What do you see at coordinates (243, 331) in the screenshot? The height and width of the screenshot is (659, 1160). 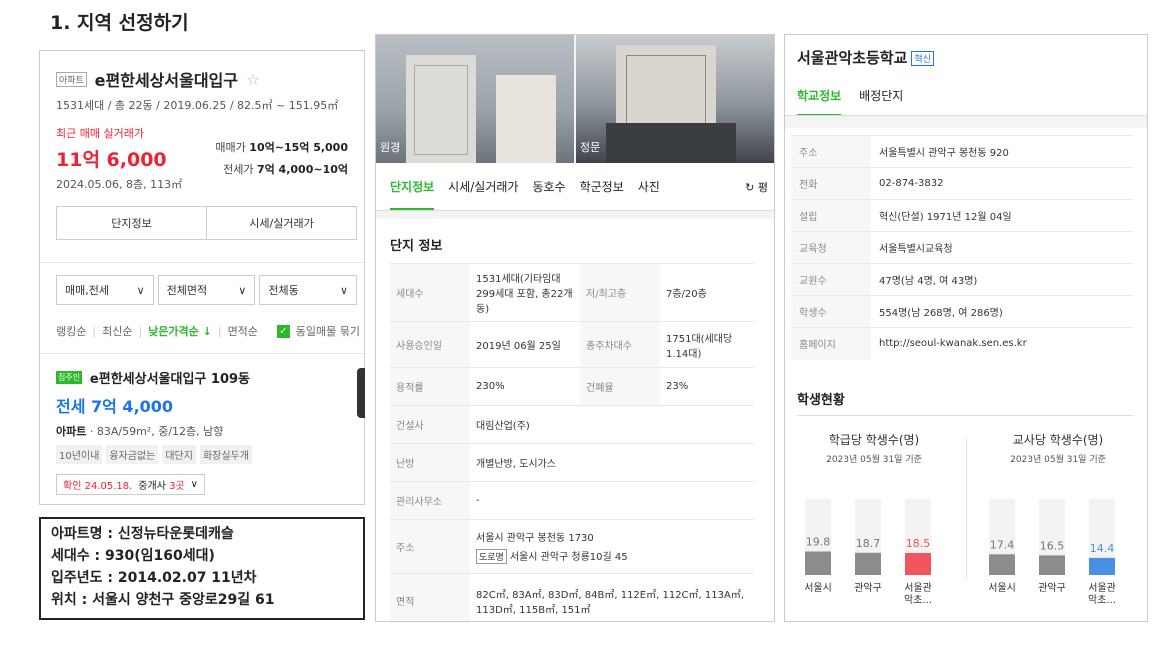 I see `sort-area: 면적순` at bounding box center [243, 331].